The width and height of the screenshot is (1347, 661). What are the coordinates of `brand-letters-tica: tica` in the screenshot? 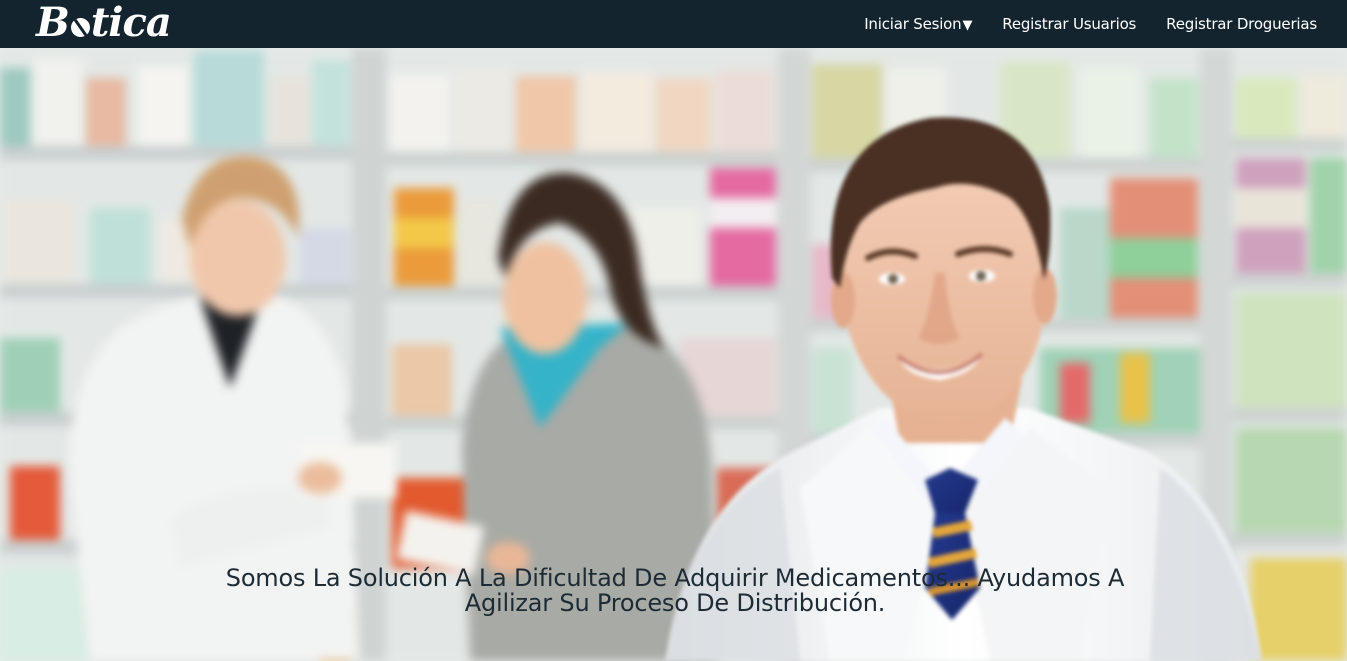 It's located at (131, 23).